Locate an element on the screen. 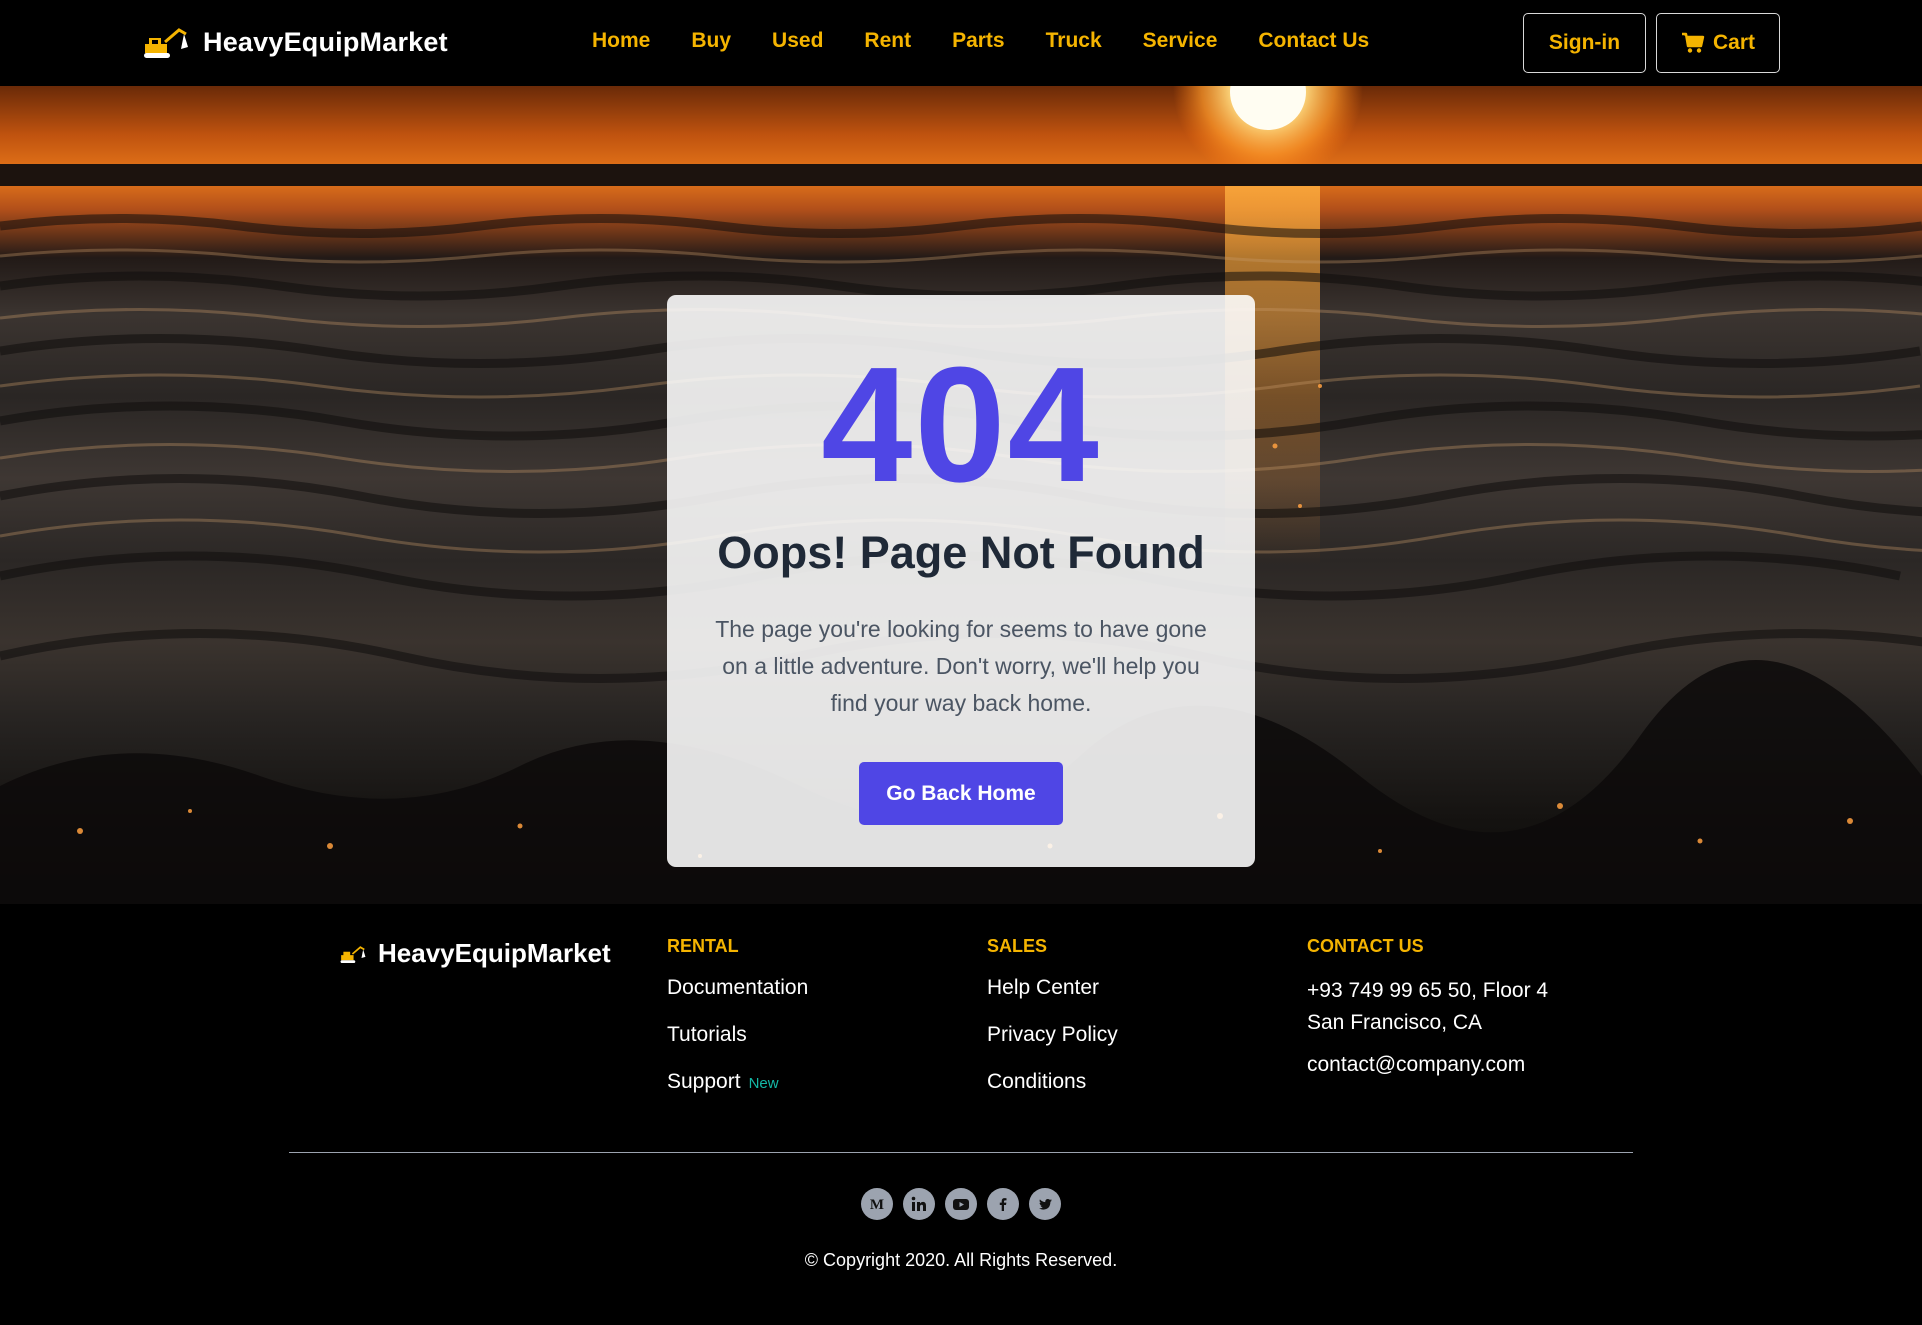 The width and height of the screenshot is (1922, 1325). twitter-icon is located at coordinates (1045, 1204).